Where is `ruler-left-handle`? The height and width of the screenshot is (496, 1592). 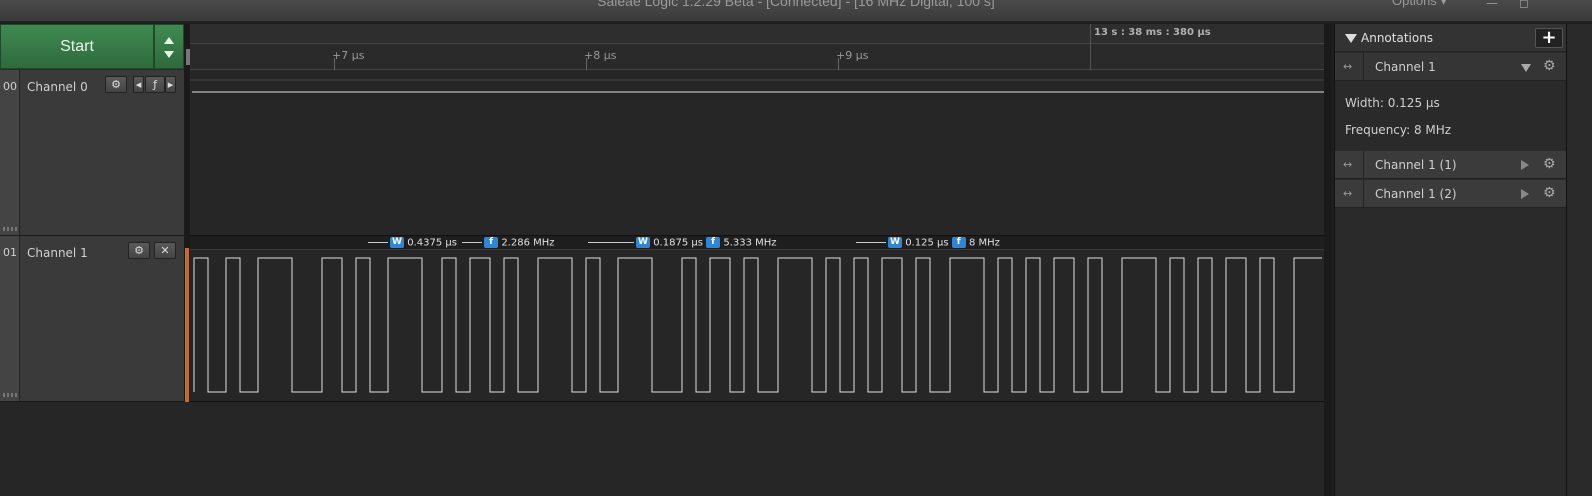 ruler-left-handle is located at coordinates (188, 57).